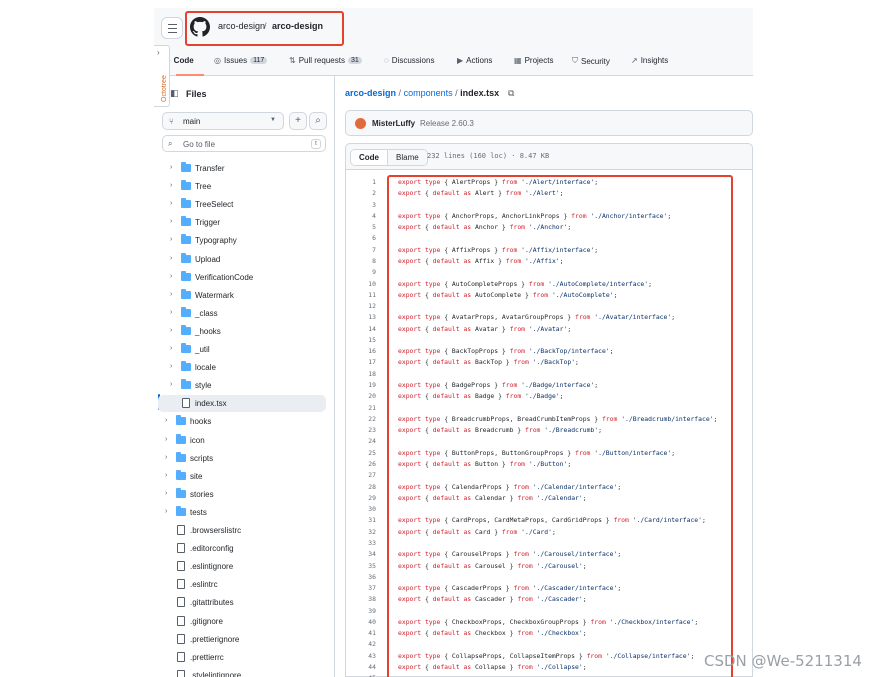 Image resolution: width=876 pixels, height=677 pixels. What do you see at coordinates (361, 509) in the screenshot?
I see `line-number: 30` at bounding box center [361, 509].